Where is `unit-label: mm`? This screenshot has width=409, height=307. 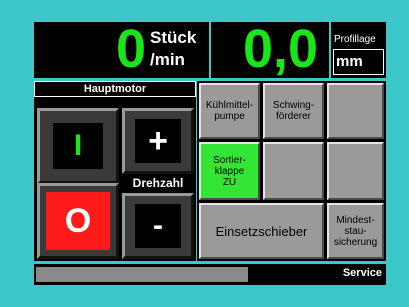 unit-label: mm is located at coordinates (349, 61).